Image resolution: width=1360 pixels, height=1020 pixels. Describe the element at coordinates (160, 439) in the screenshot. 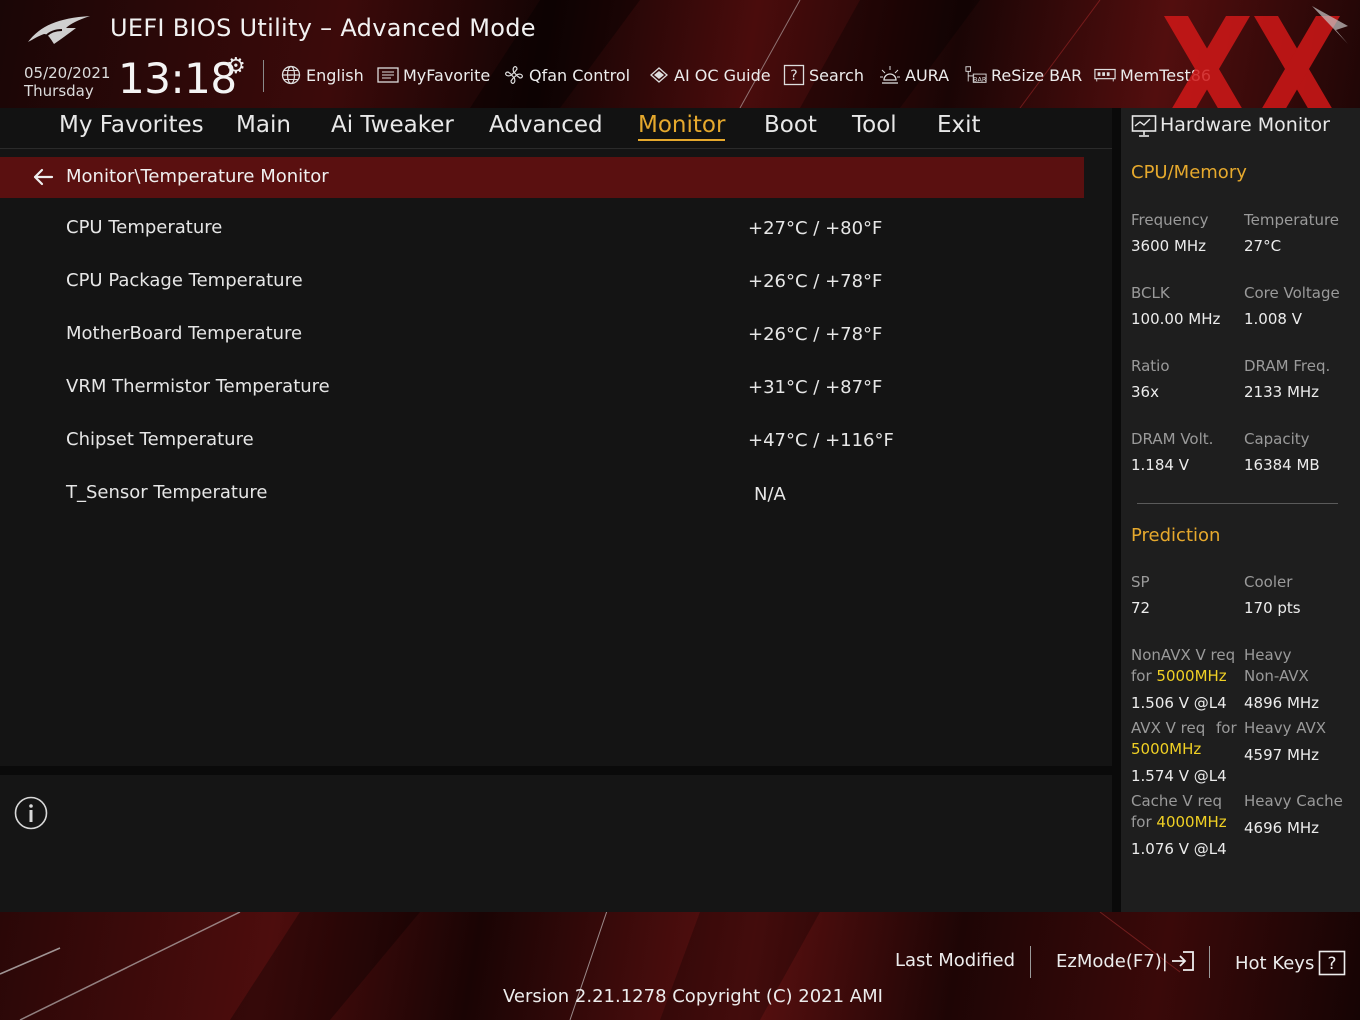

I see `chipset-temperature-label: Chipset Temperature` at that location.